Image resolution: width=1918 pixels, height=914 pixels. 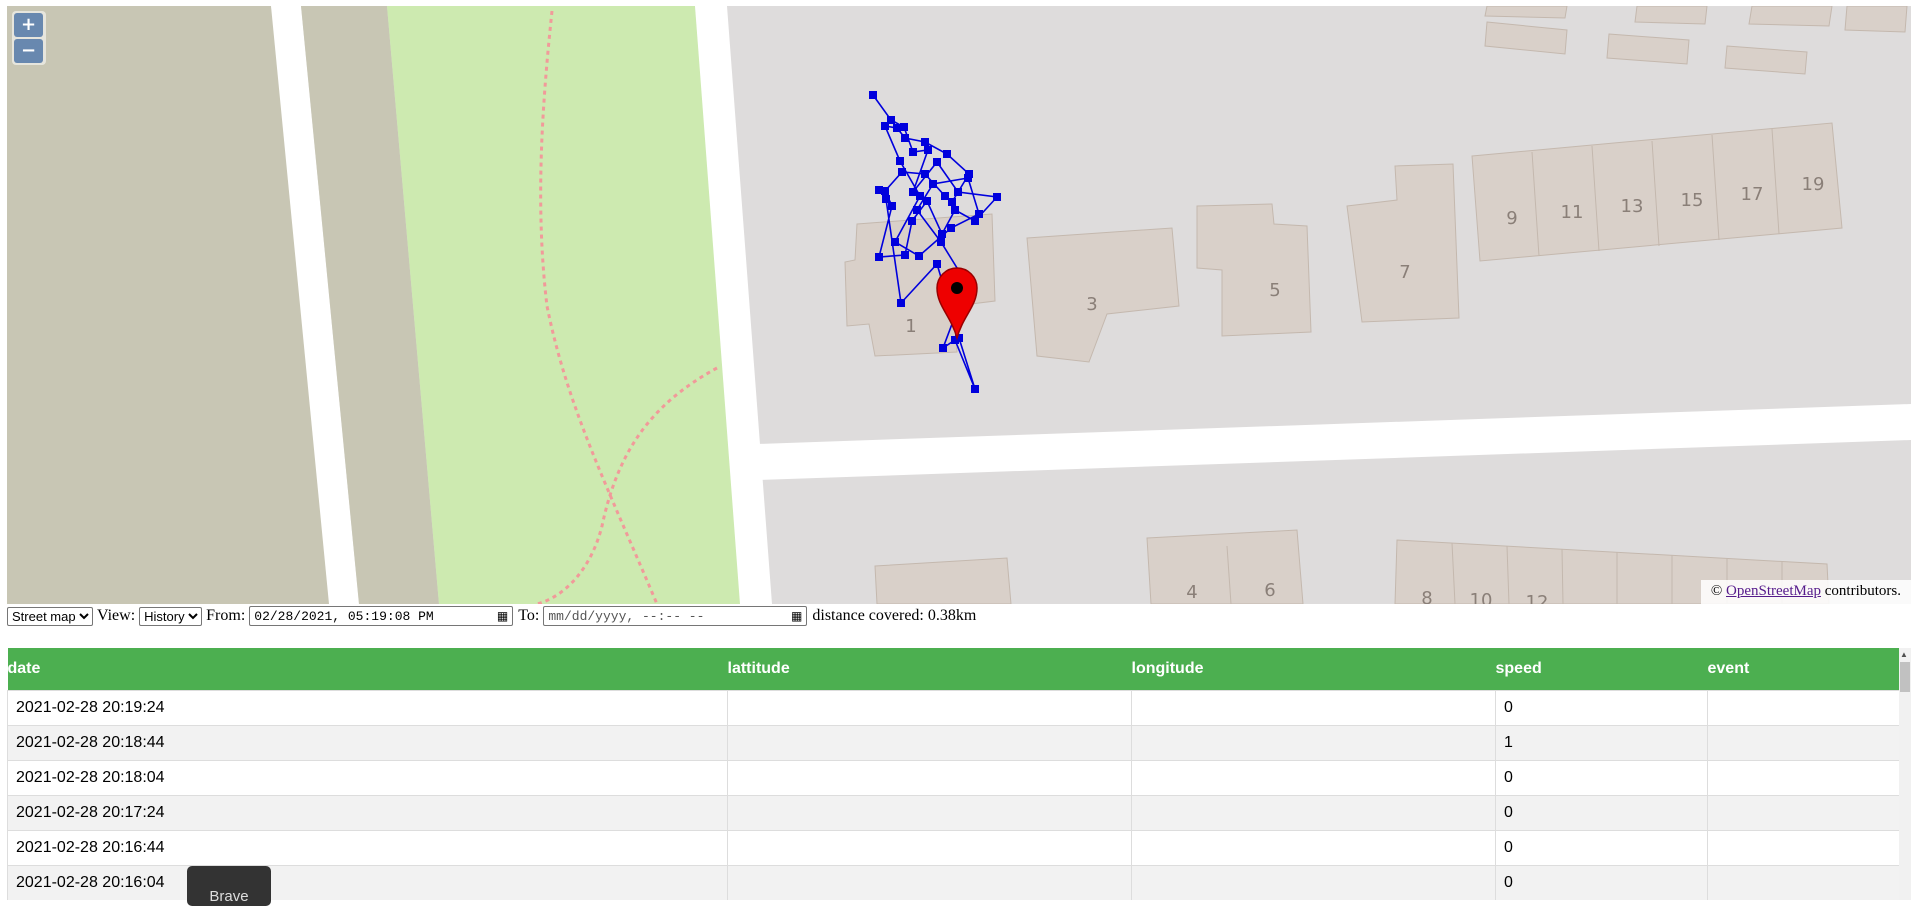 I want to click on table-row: 2021-02-28 20:18:44 1, so click(x=953, y=743).